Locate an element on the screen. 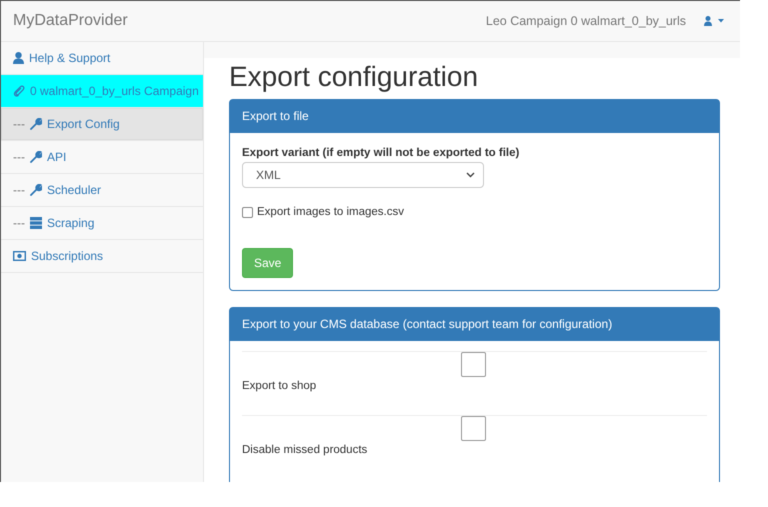  page-title: Export configuration is located at coordinates (354, 77).